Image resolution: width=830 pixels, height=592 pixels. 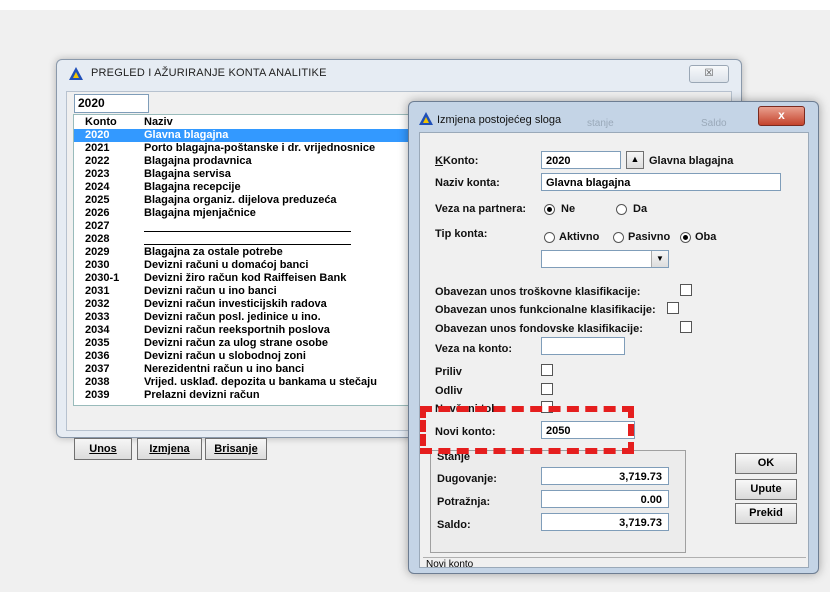 I want to click on odliv-checkbox, so click(x=547, y=389).